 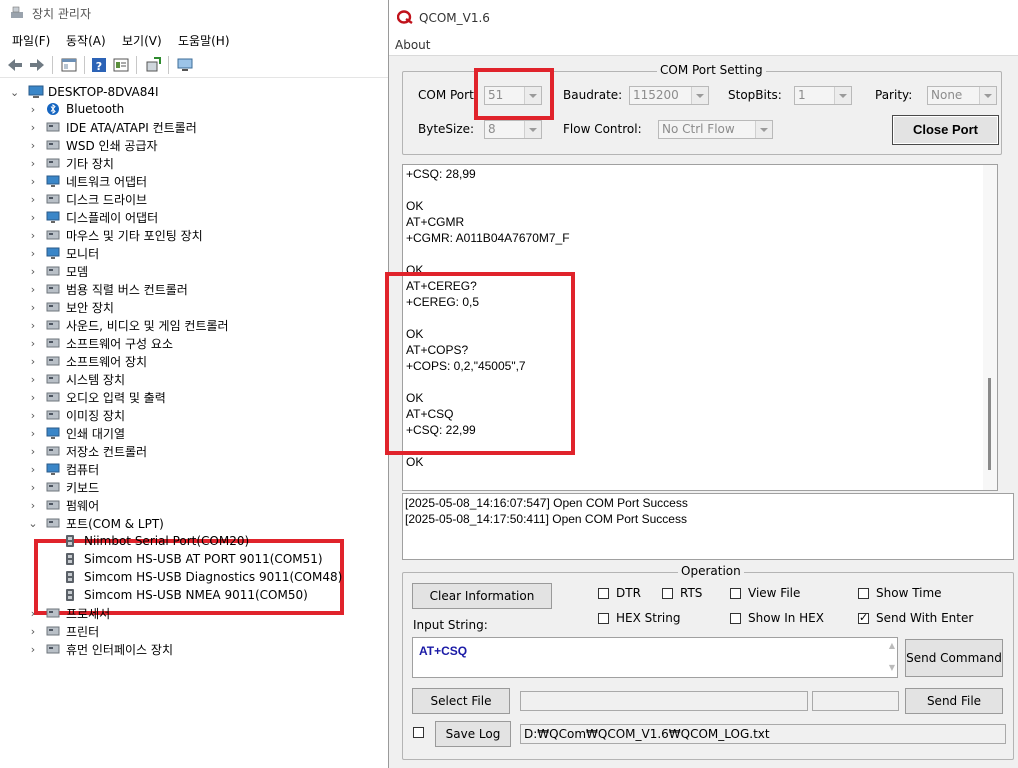 I want to click on save-log-checkbox, so click(x=422, y=732).